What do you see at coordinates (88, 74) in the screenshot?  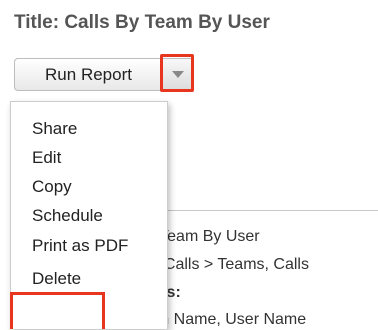 I see `run-report-button: Run Report` at bounding box center [88, 74].